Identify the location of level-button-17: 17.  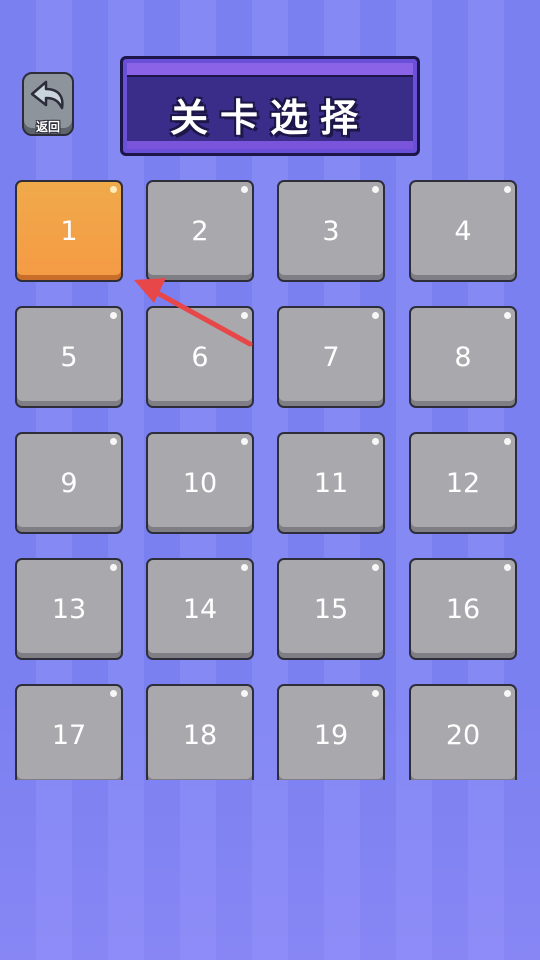
(69, 732).